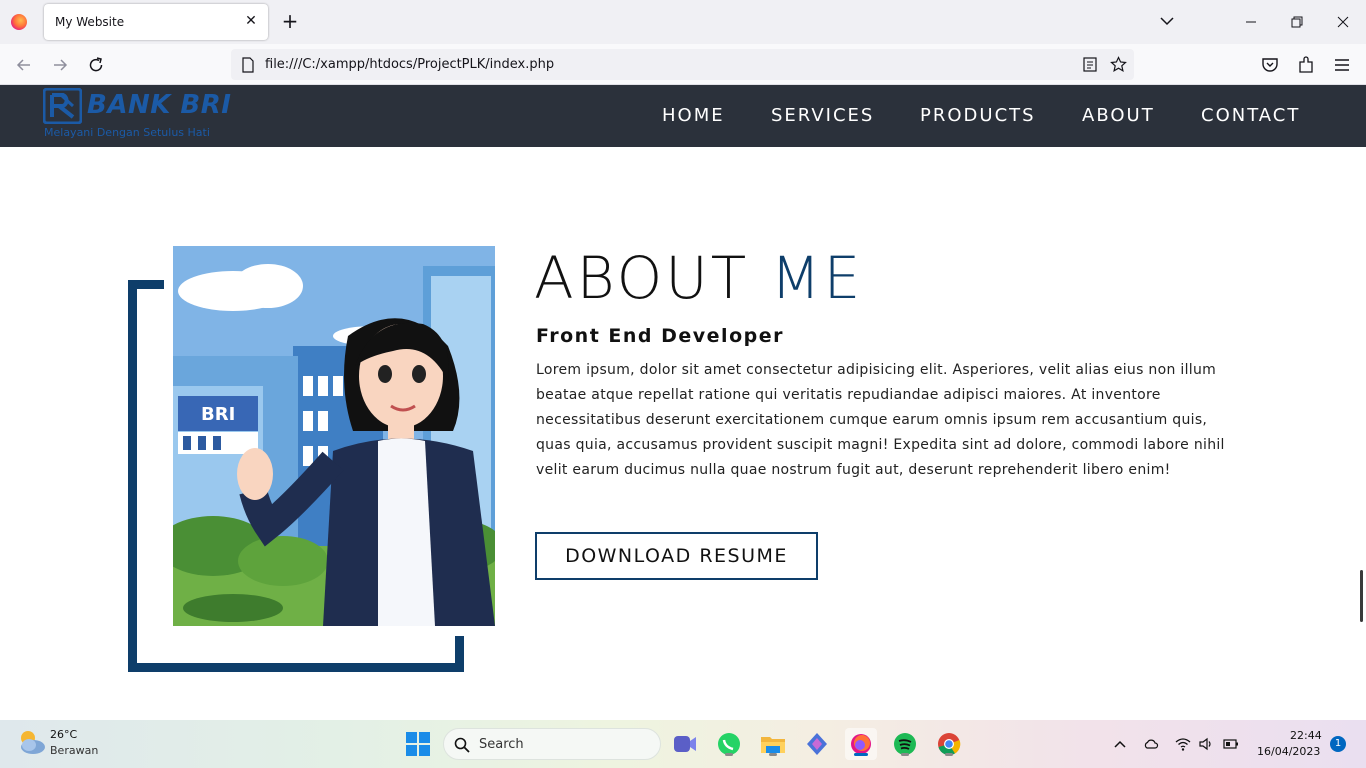 The height and width of the screenshot is (768, 1366). I want to click on chevron-up-icon, so click(1120, 744).